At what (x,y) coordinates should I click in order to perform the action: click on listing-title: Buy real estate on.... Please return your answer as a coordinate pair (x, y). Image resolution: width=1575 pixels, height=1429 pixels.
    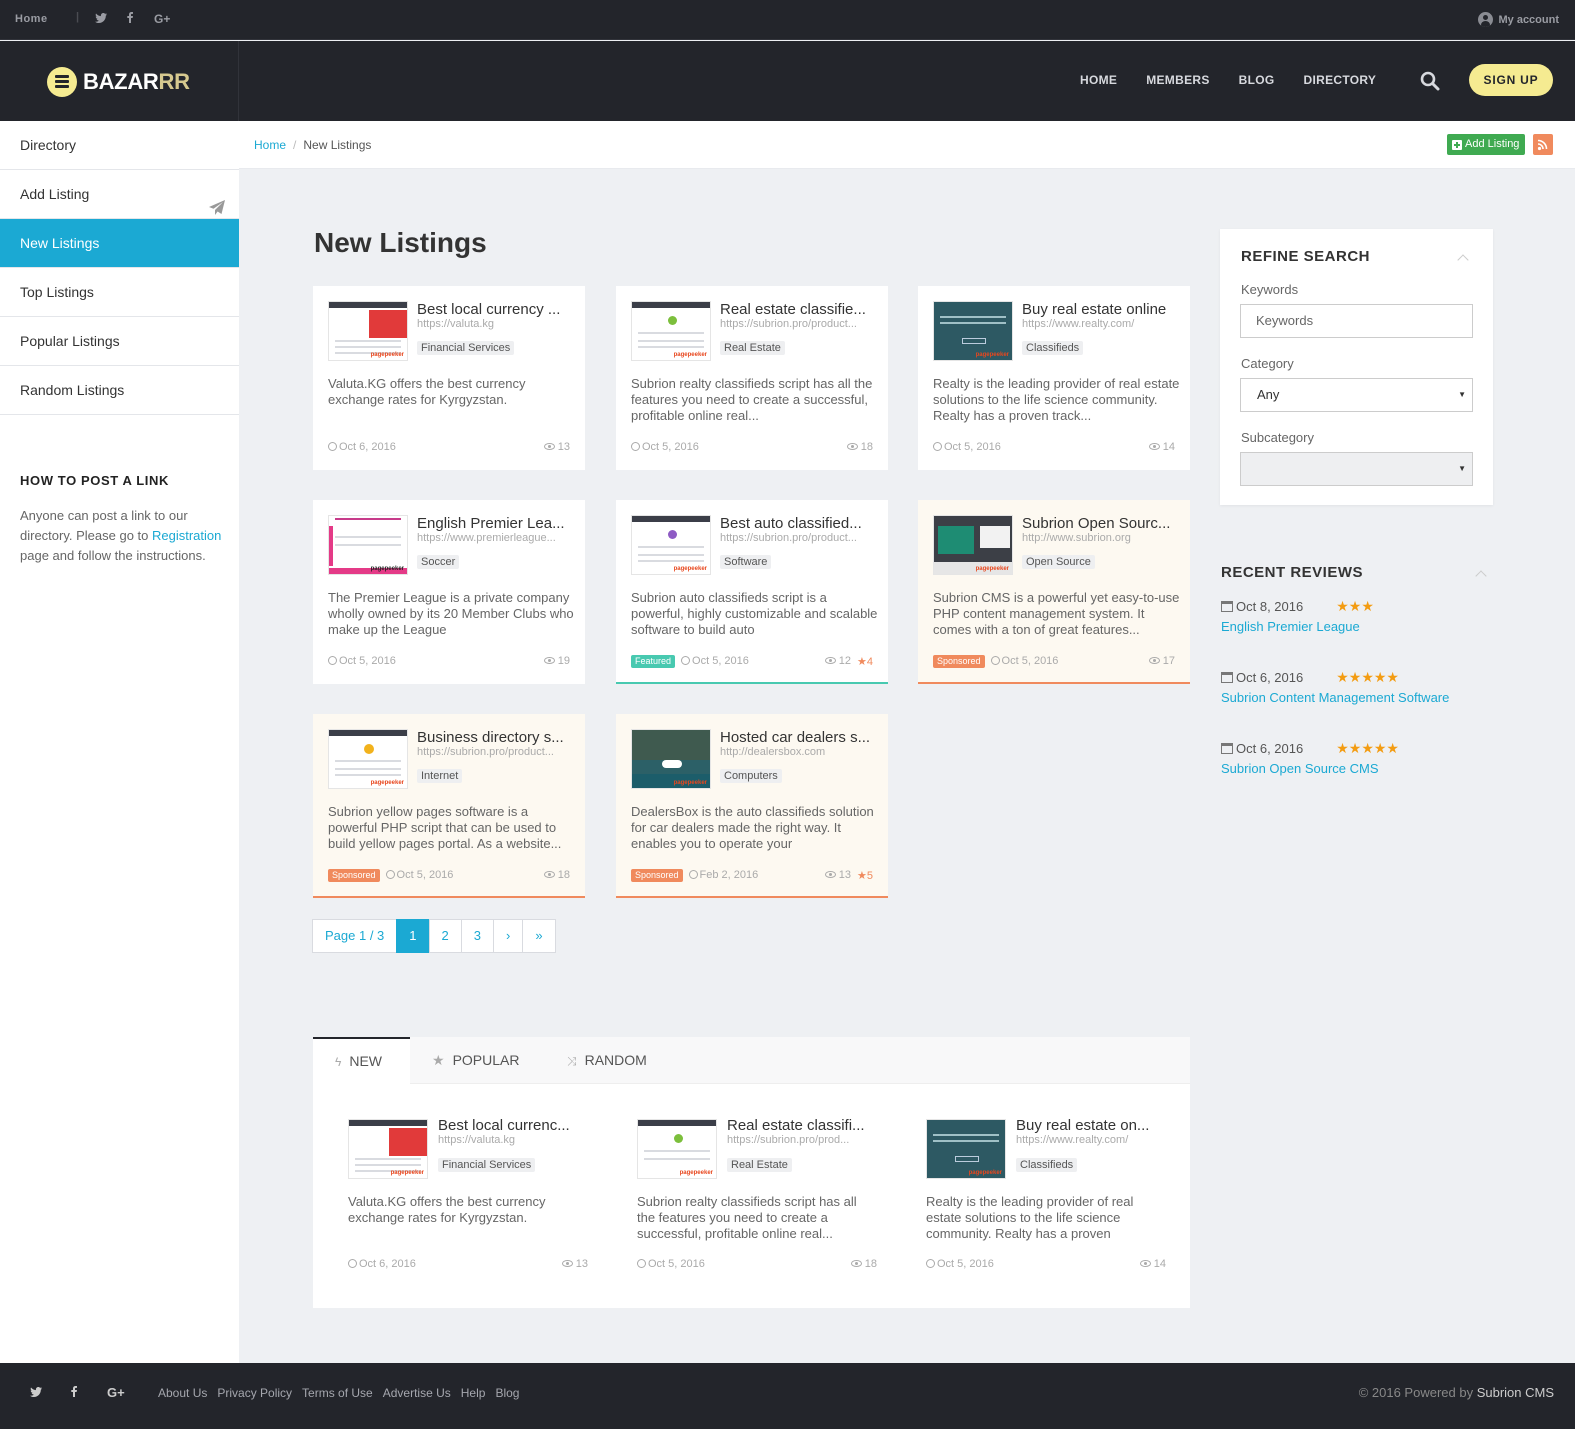
    Looking at the image, I should click on (1089, 1125).